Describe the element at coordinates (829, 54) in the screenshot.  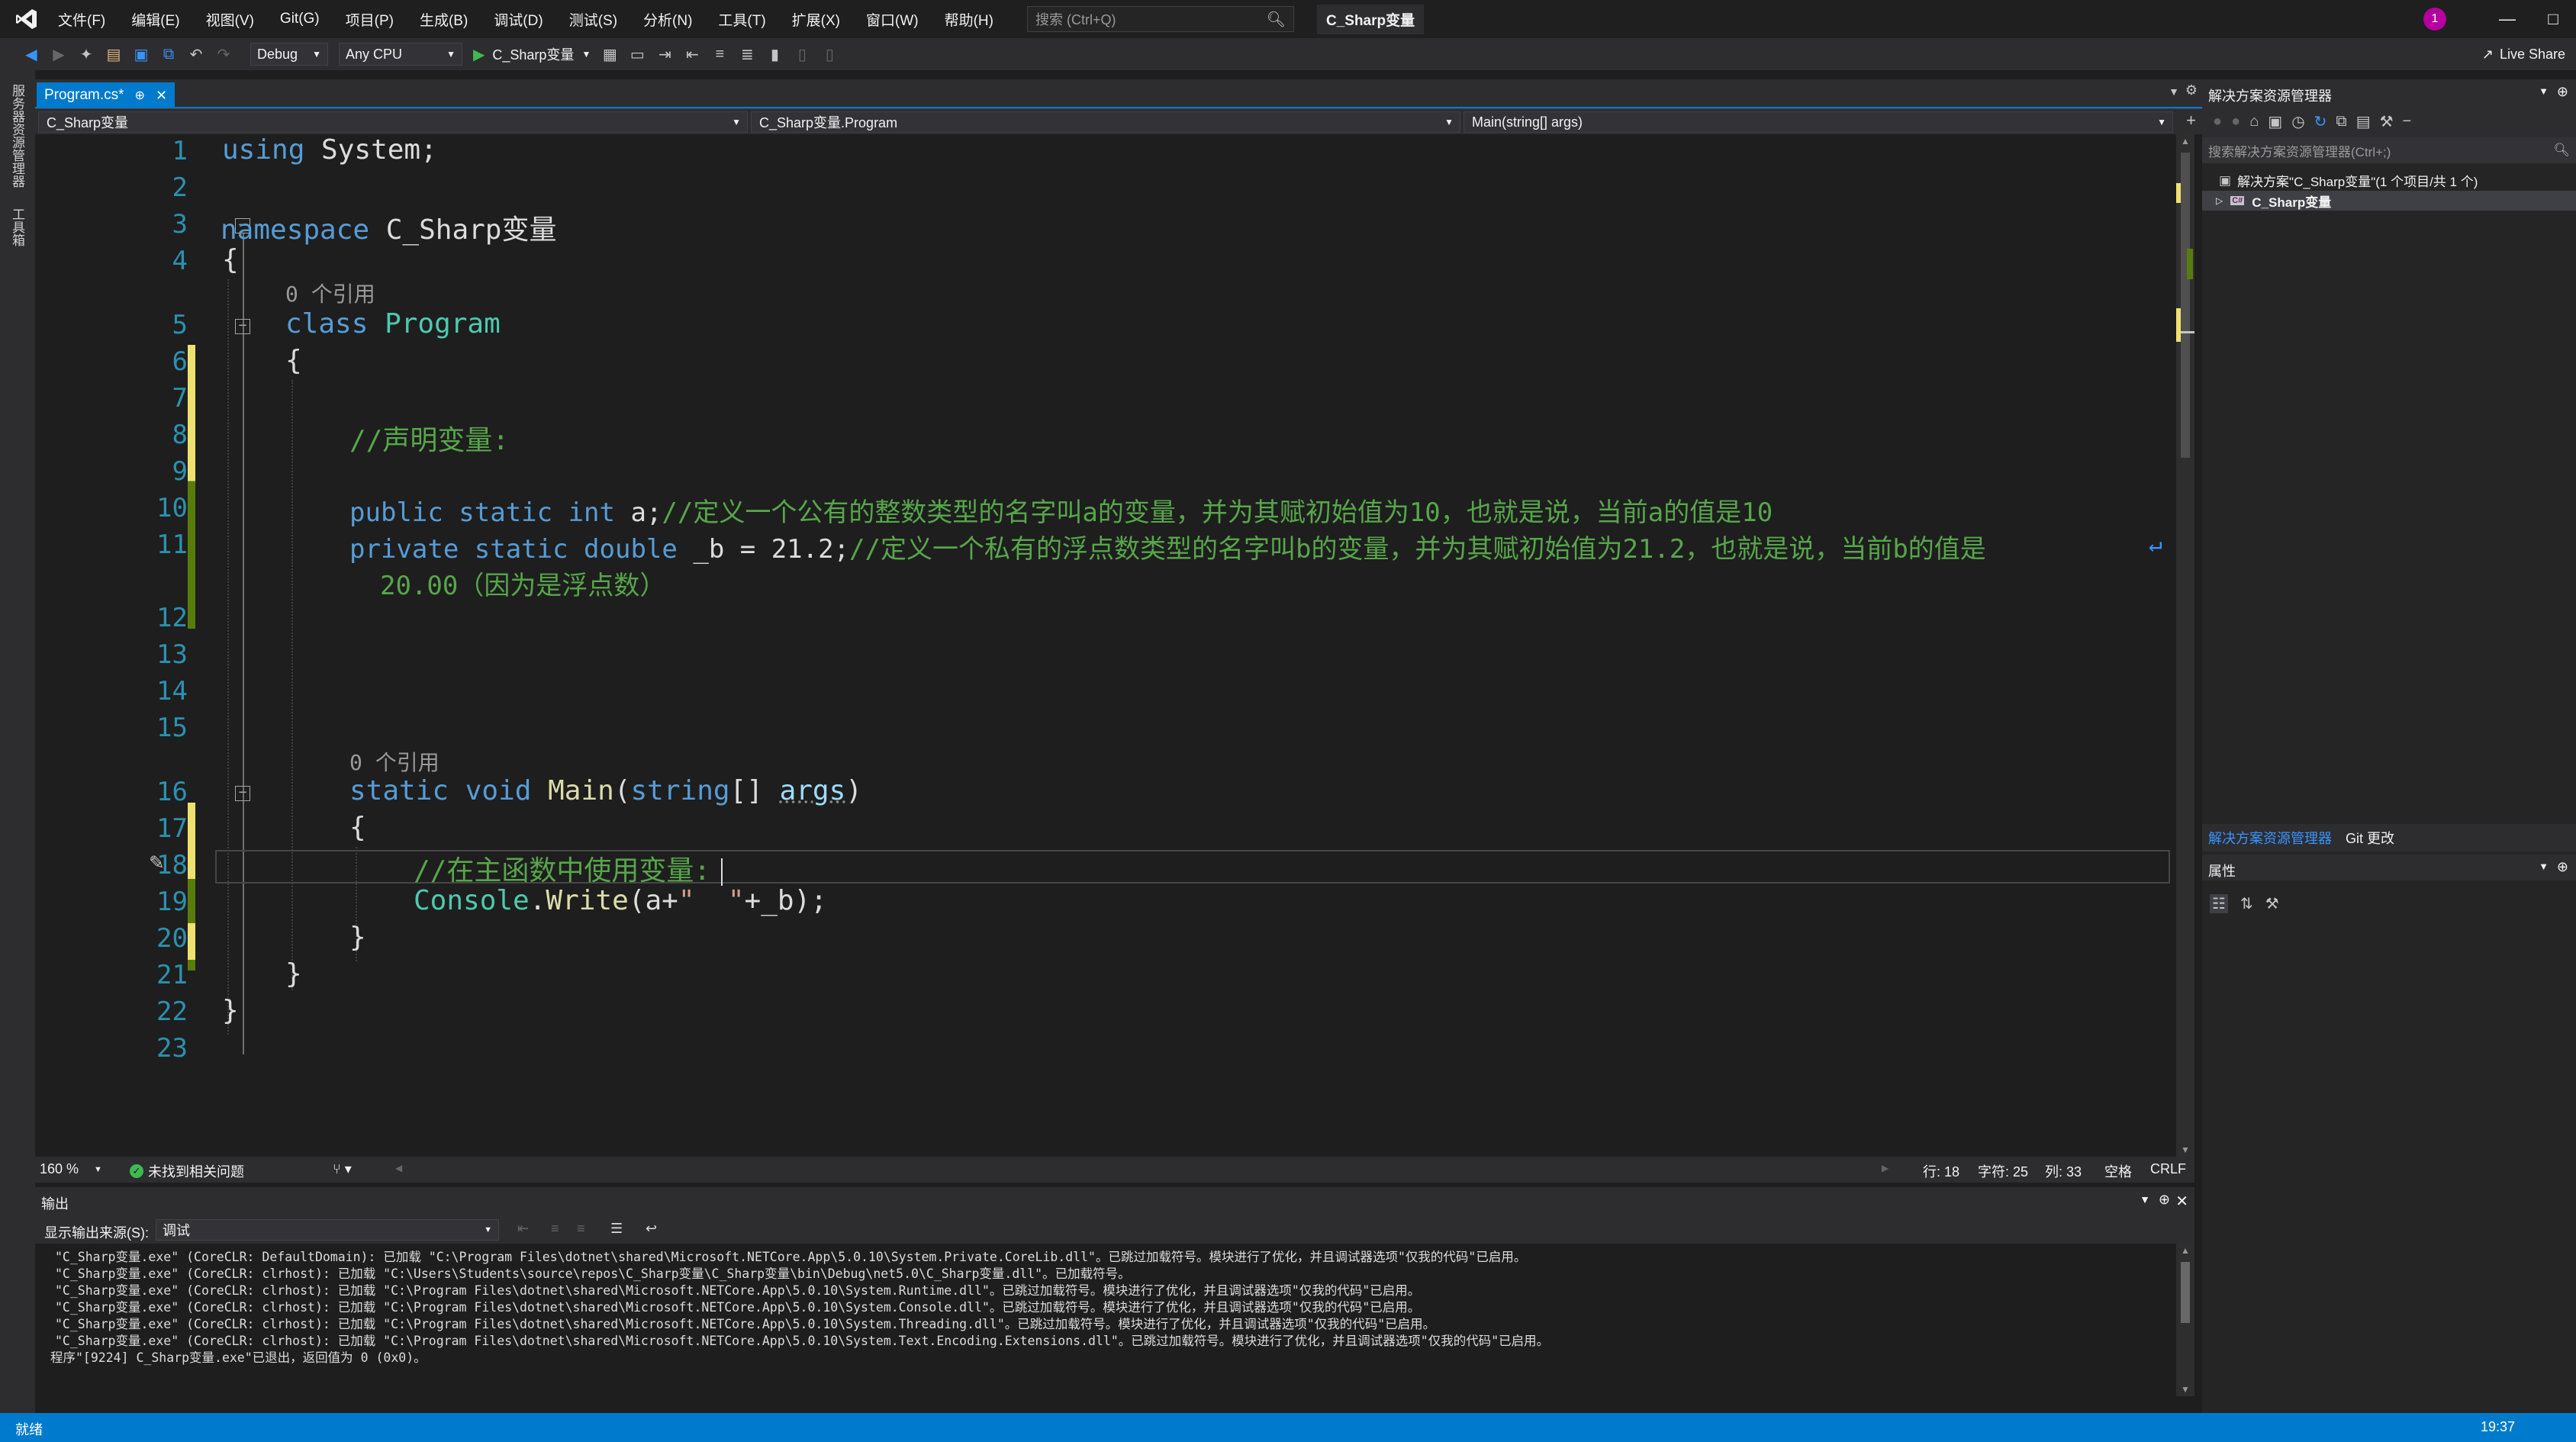
I see `next-bookmark-icon: ▯` at that location.